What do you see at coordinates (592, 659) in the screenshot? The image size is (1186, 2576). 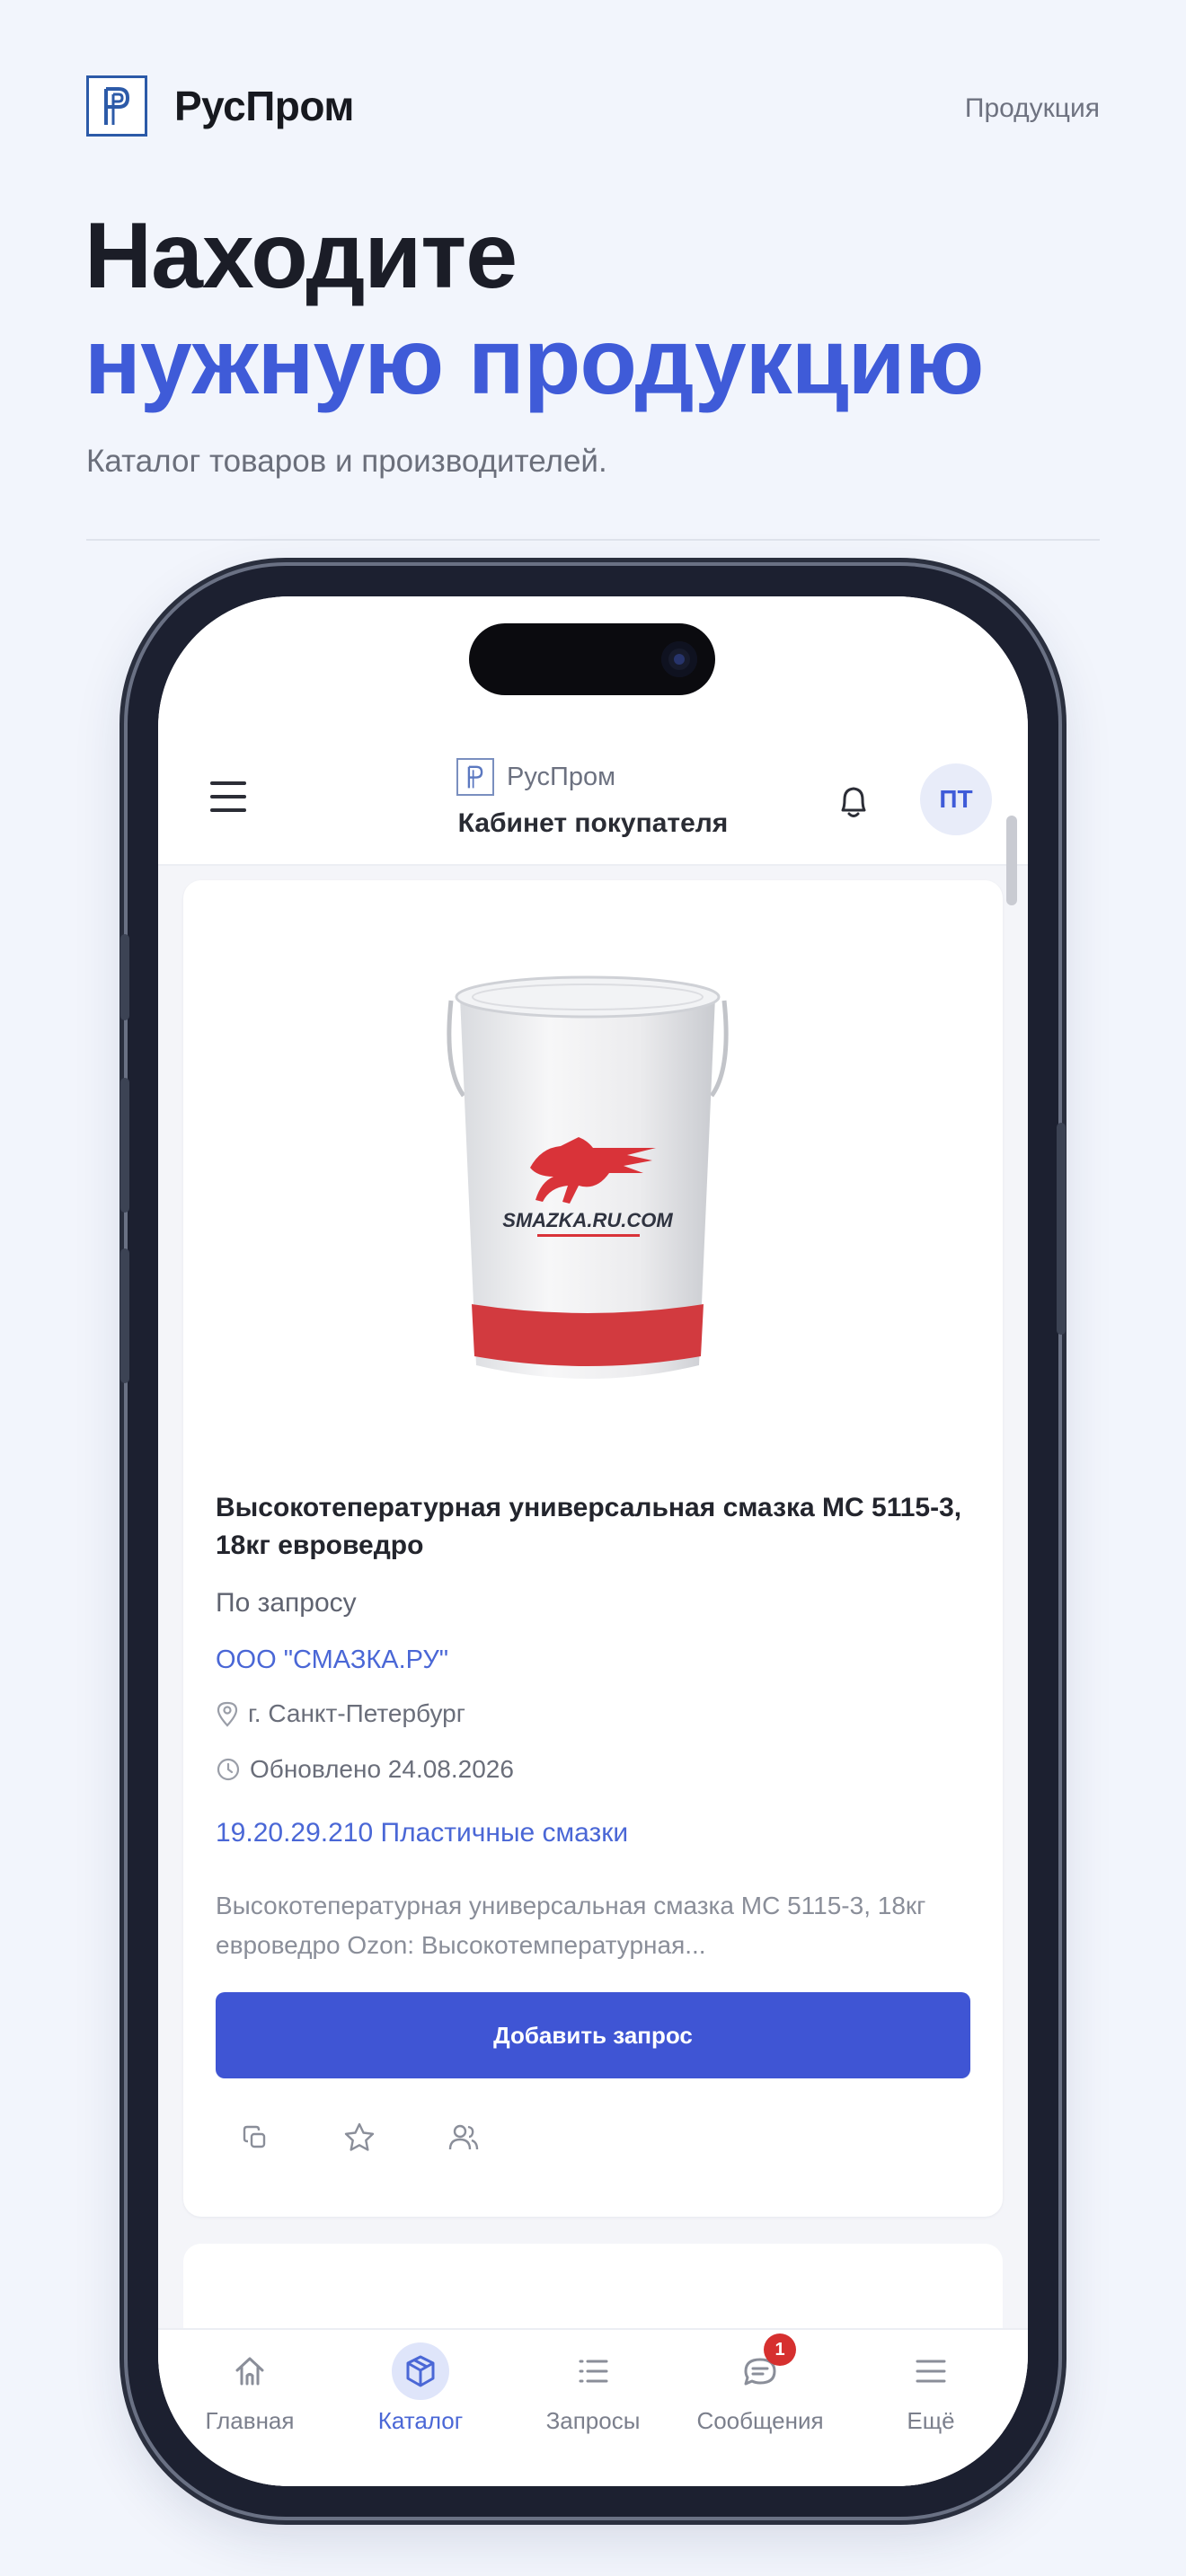 I see `dynamic-island` at bounding box center [592, 659].